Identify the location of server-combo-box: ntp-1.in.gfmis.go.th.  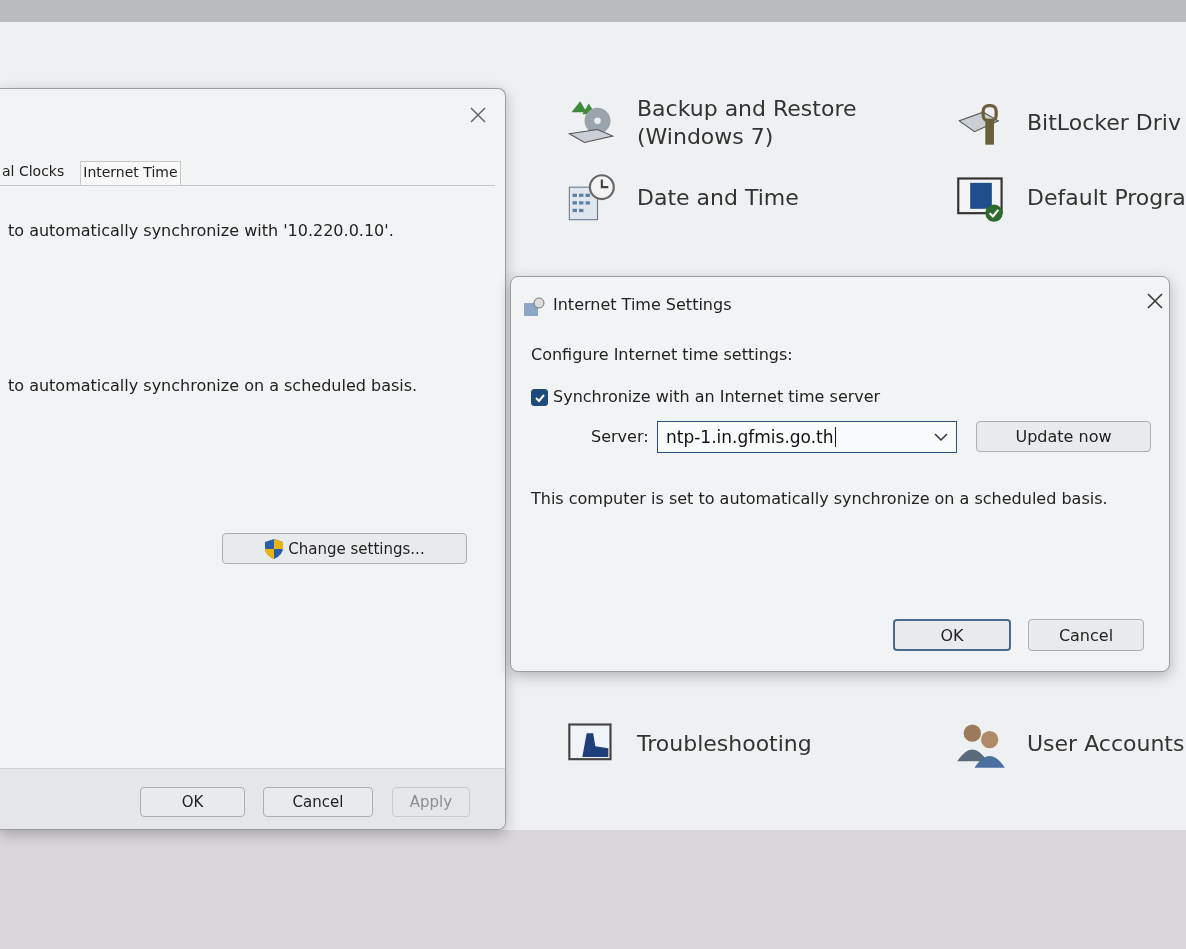
(807, 437).